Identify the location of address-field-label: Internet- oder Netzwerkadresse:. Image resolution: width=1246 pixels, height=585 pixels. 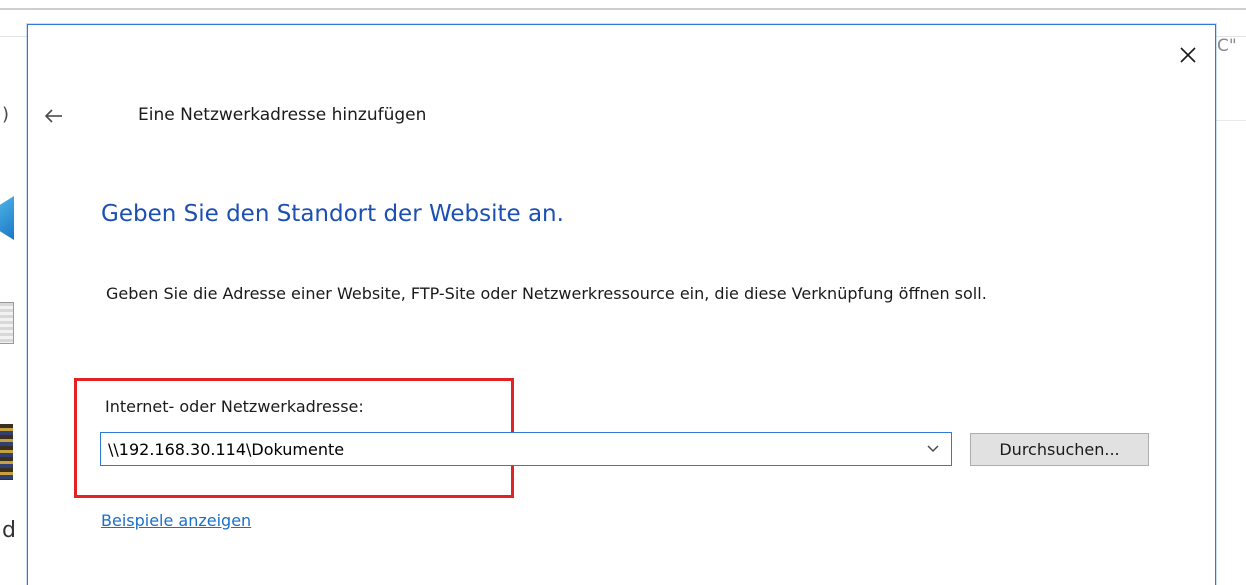
(234, 406).